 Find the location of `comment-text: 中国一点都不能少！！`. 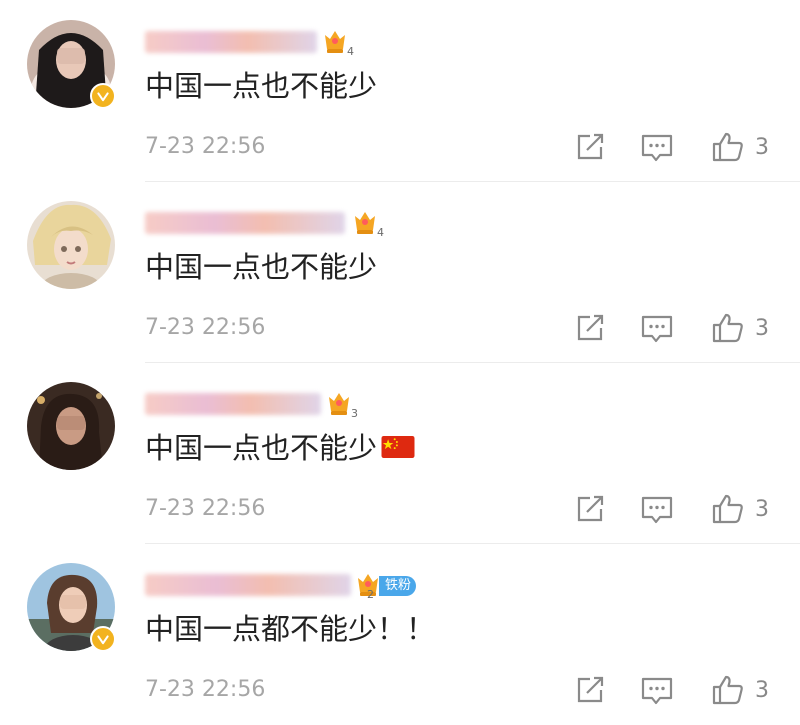

comment-text: 中国一点都不能少！！ is located at coordinates (290, 629).